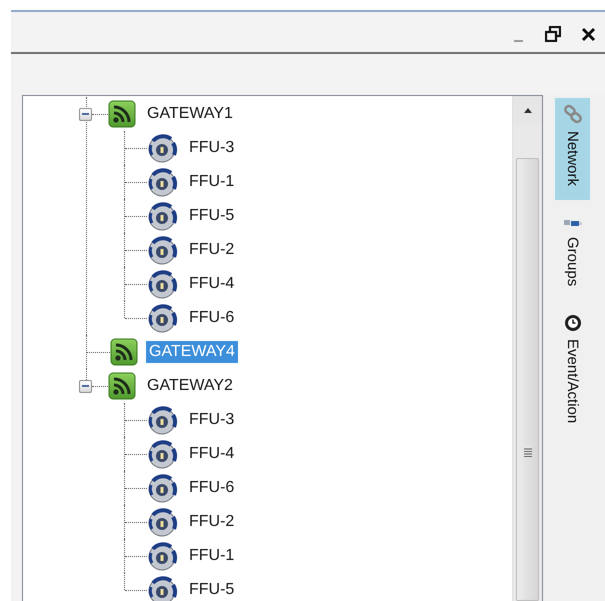  What do you see at coordinates (527, 110) in the screenshot?
I see `up-arrow-icon` at bounding box center [527, 110].